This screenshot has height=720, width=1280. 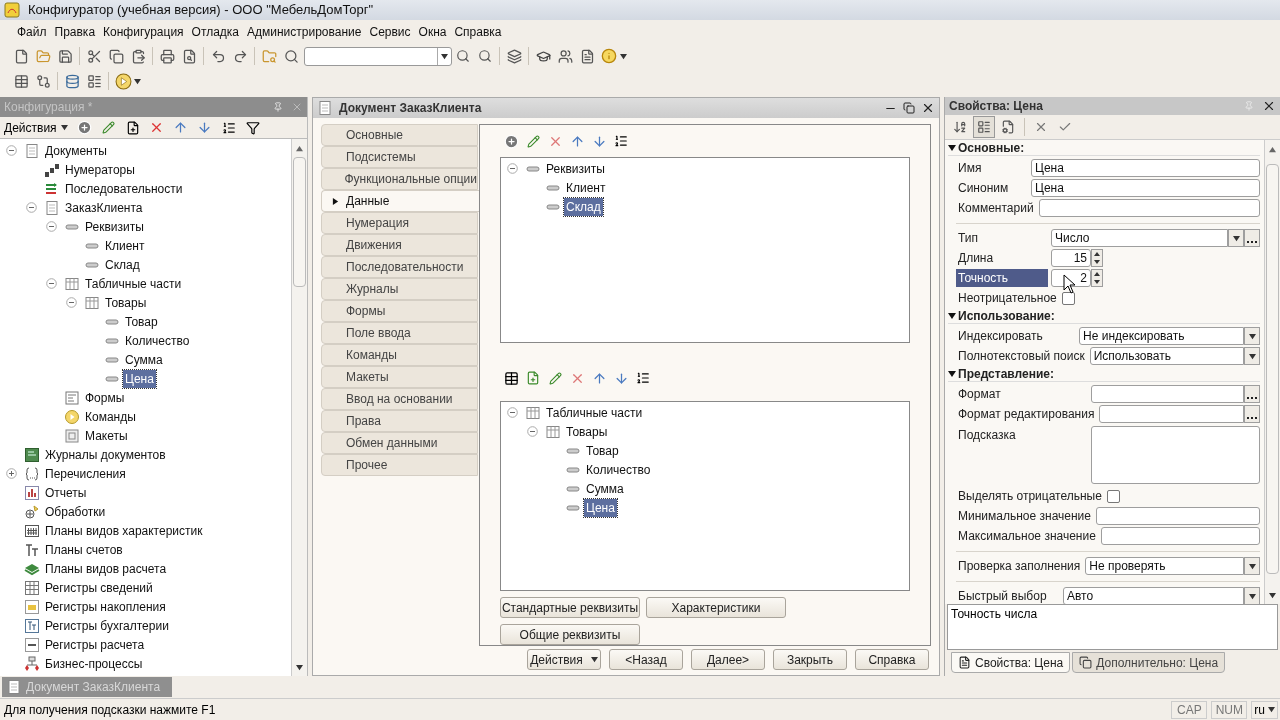 I want to click on tree-item: Регистры накопления, so click(x=105, y=606).